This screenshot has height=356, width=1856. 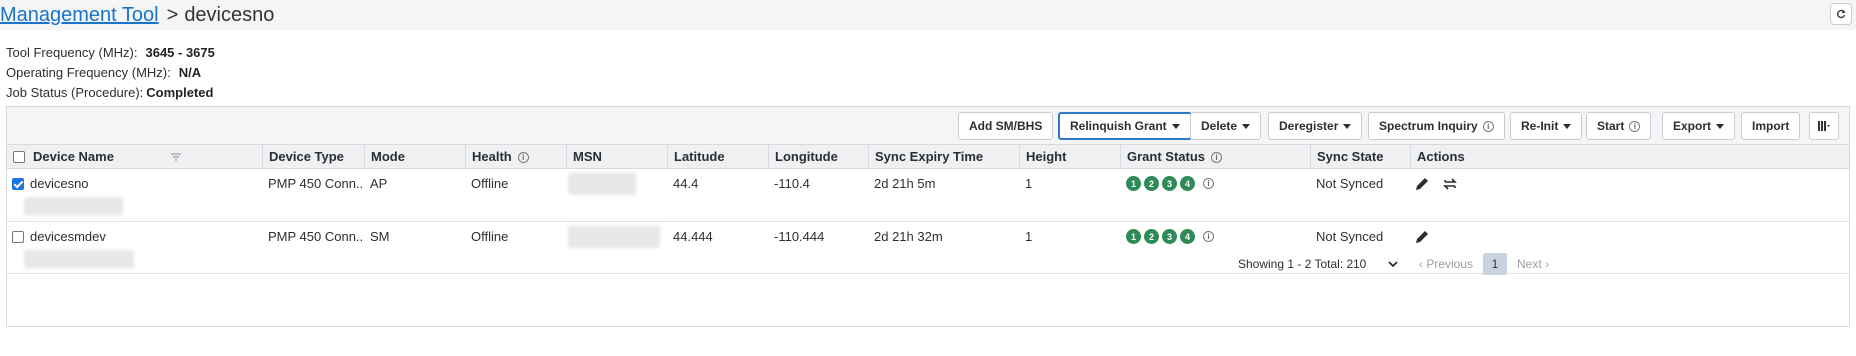 What do you see at coordinates (19, 157) in the screenshot?
I see `select-all-checkbox` at bounding box center [19, 157].